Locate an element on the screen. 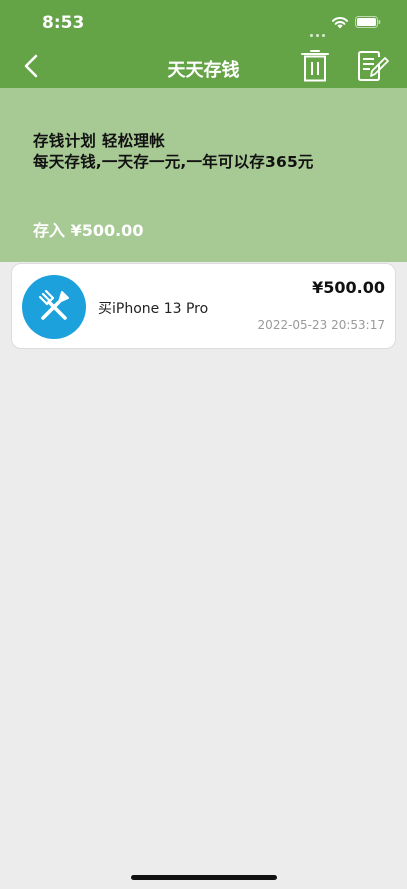  status-bar: 8:53 is located at coordinates (203, 22).